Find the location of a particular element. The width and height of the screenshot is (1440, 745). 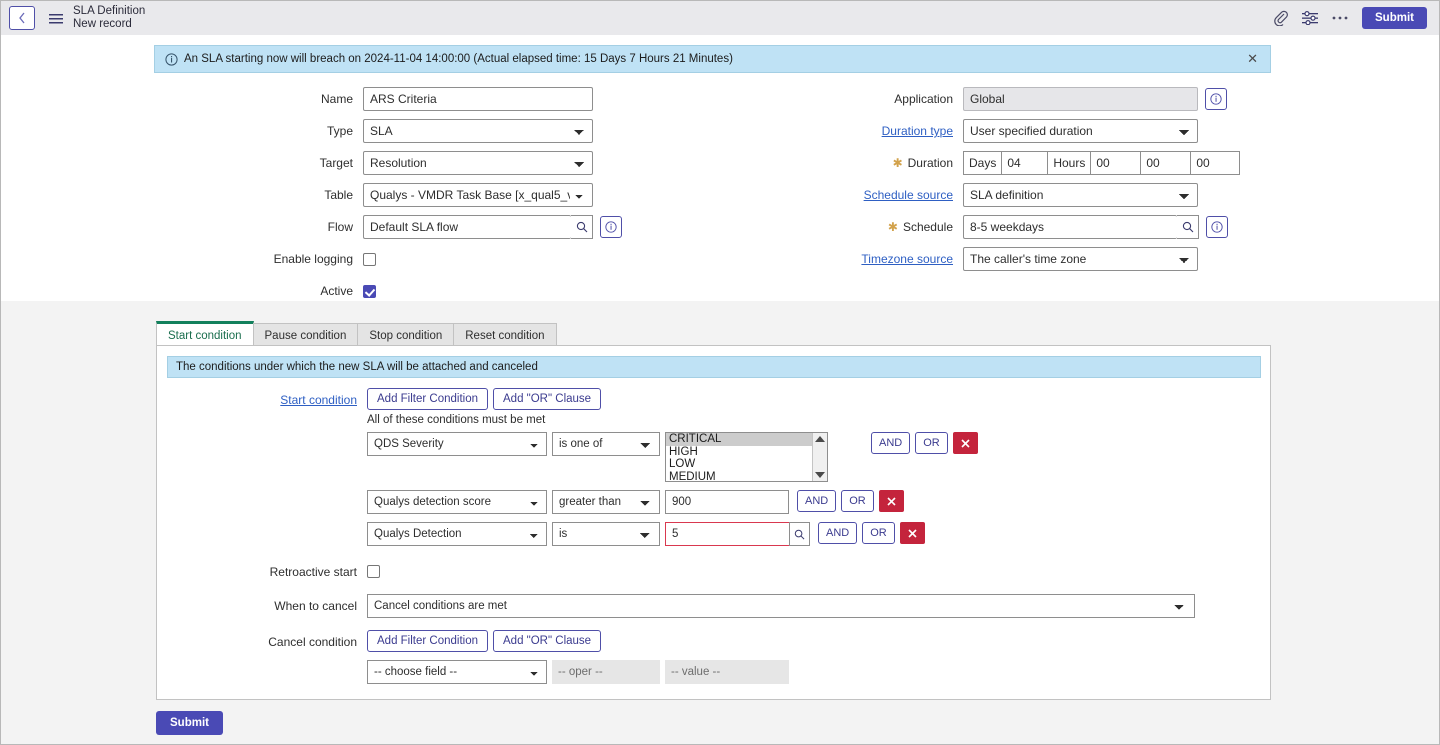

list-item: HIGH is located at coordinates (739, 452).